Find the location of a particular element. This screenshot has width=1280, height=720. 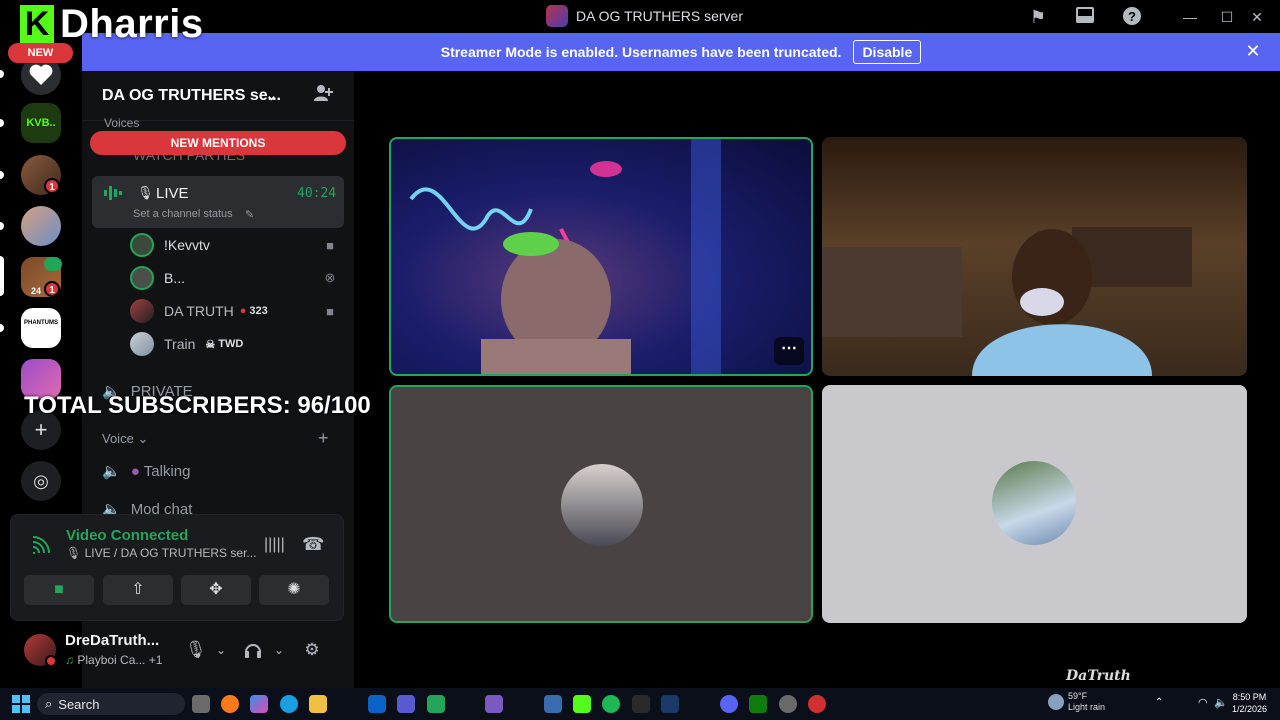

streamer-name: Dharris is located at coordinates (132, 23).